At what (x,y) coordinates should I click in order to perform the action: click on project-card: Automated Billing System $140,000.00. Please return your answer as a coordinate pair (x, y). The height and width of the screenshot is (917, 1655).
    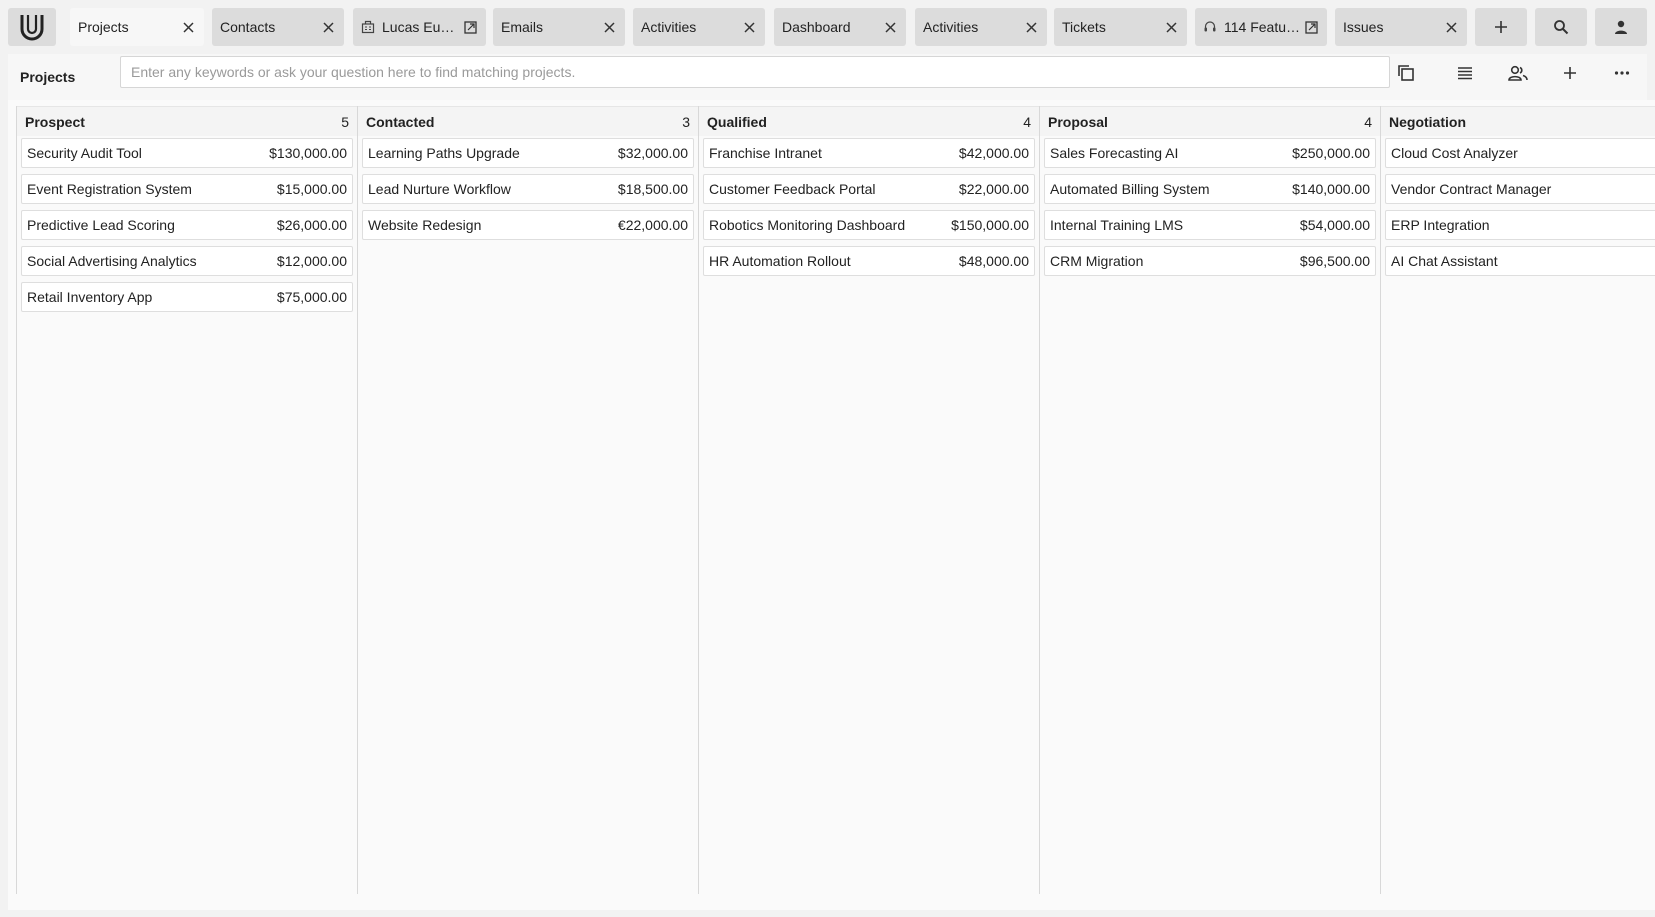
    Looking at the image, I should click on (1210, 189).